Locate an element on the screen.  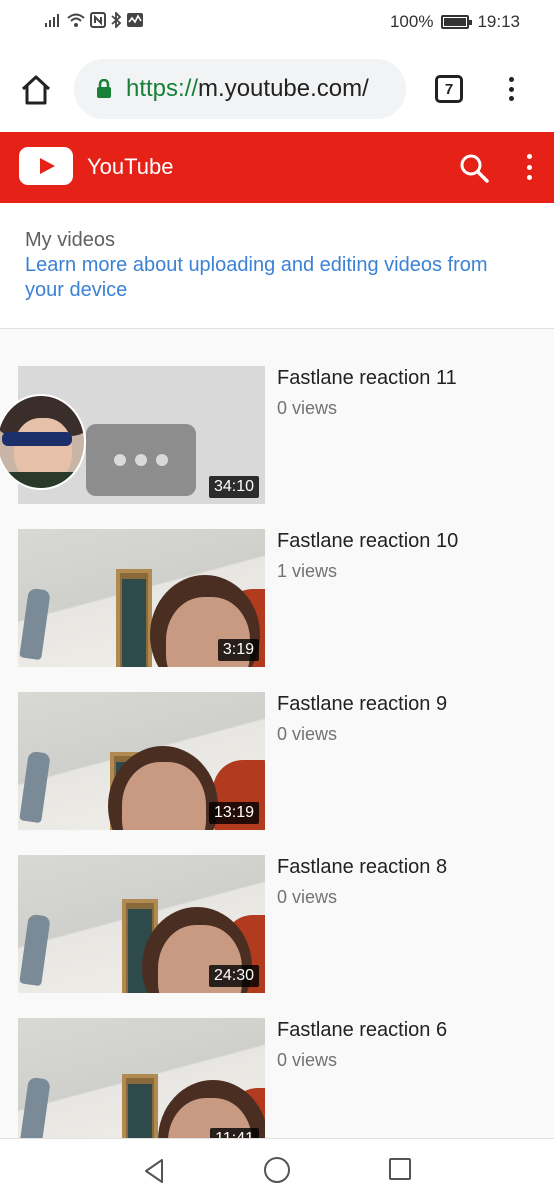
status-icons is located at coordinates (94, 20).